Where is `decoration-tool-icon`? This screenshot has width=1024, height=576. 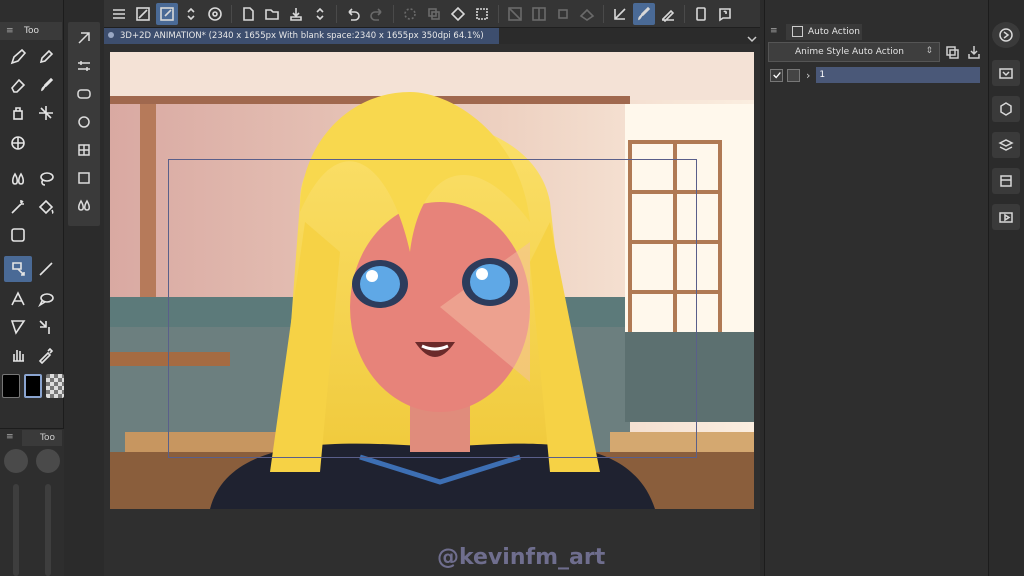 decoration-tool-icon is located at coordinates (46, 113).